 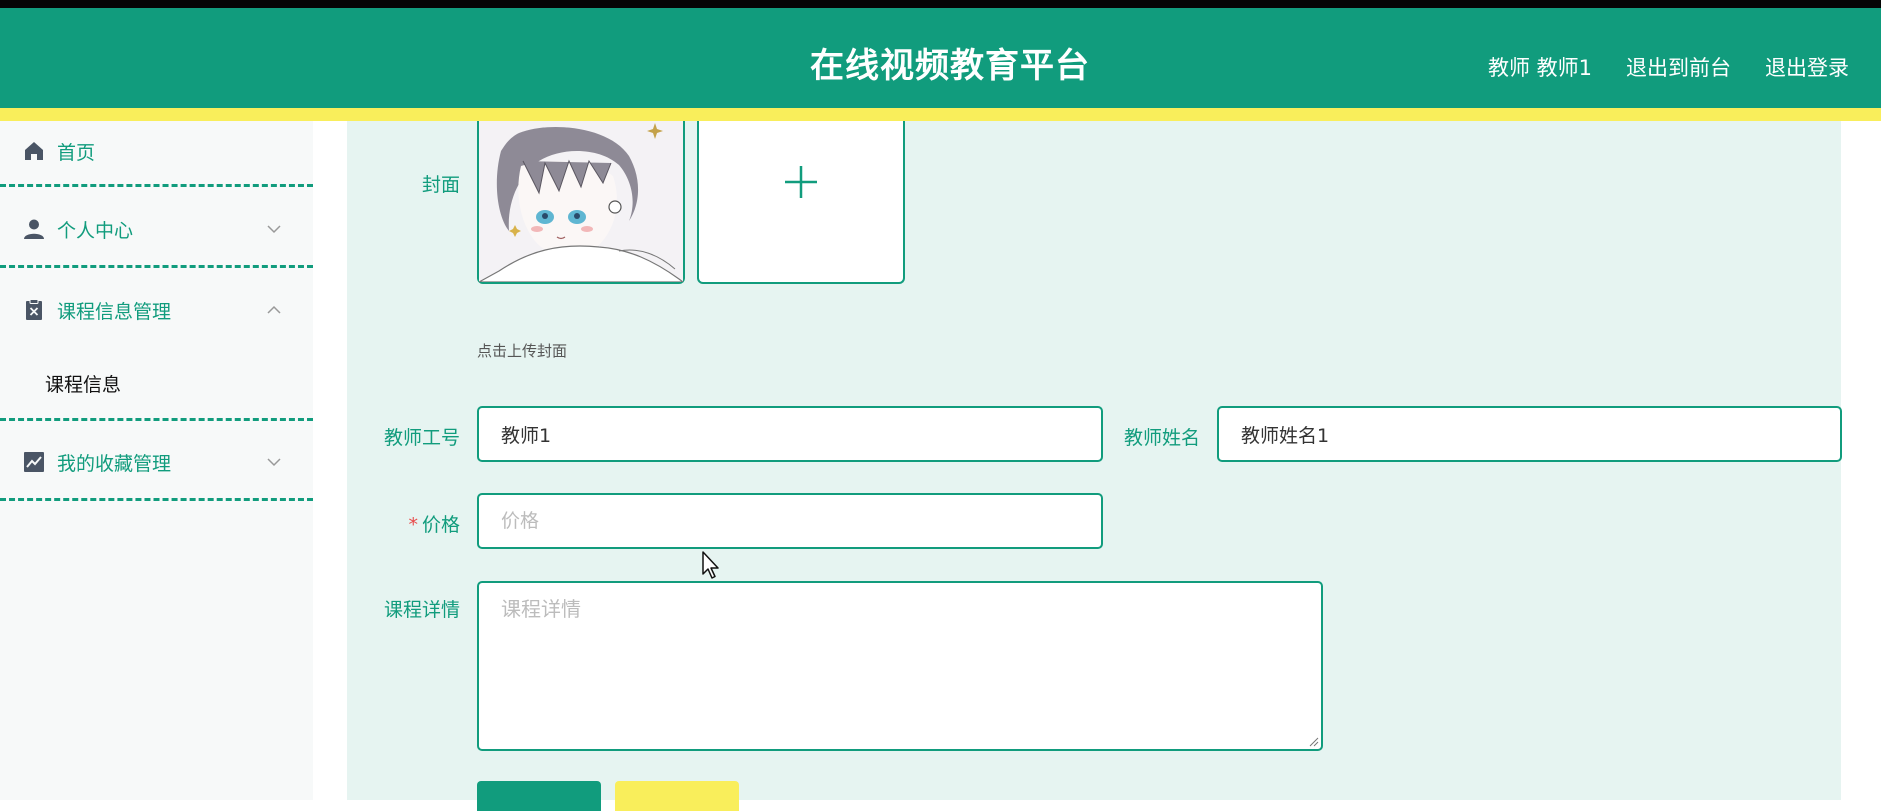 I want to click on sidebar-item-label: 个人中心, so click(x=95, y=230).